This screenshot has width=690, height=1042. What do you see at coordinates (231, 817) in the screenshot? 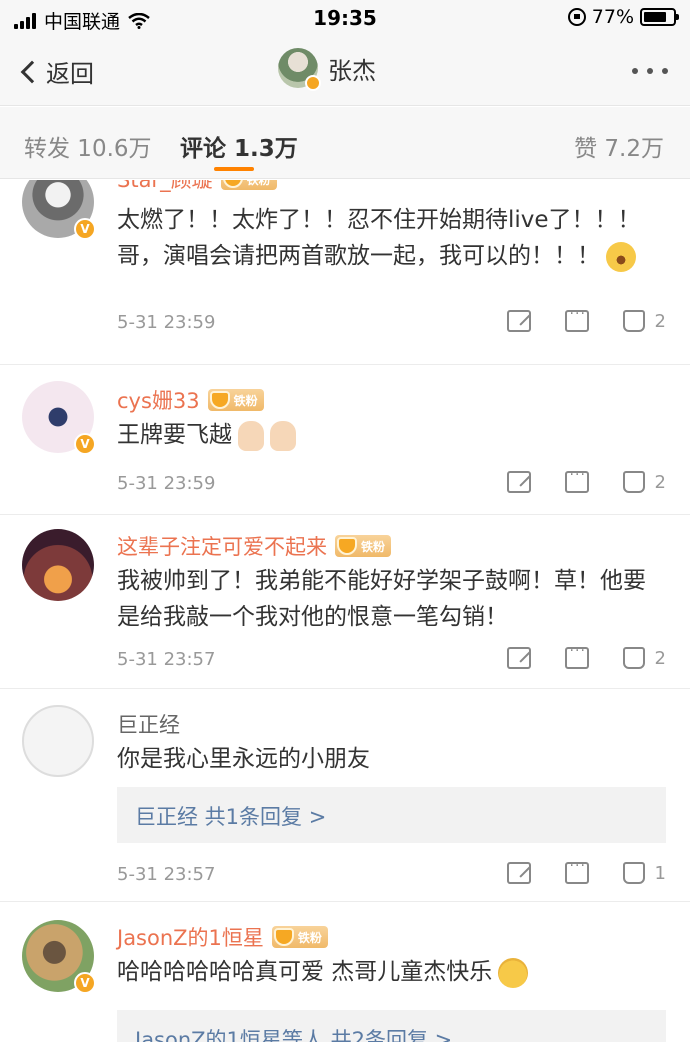
I see `reply-summary-text: 巨正经 共1条回复 >` at bounding box center [231, 817].